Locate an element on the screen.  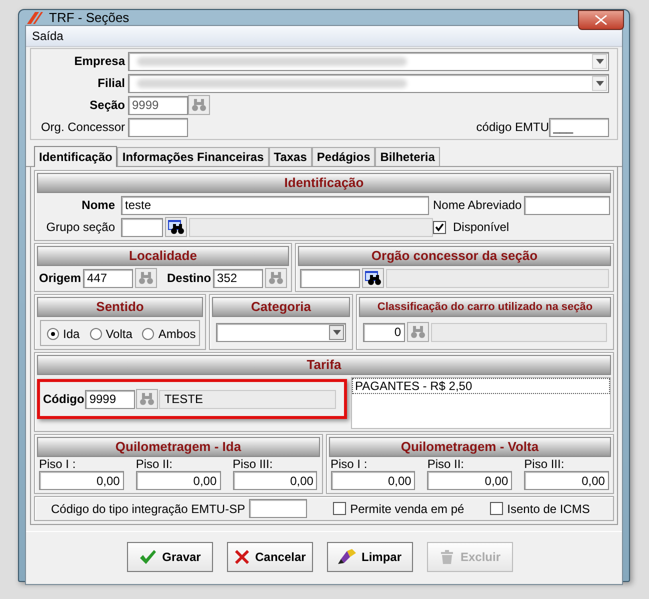
field-label: Filial is located at coordinates (111, 83).